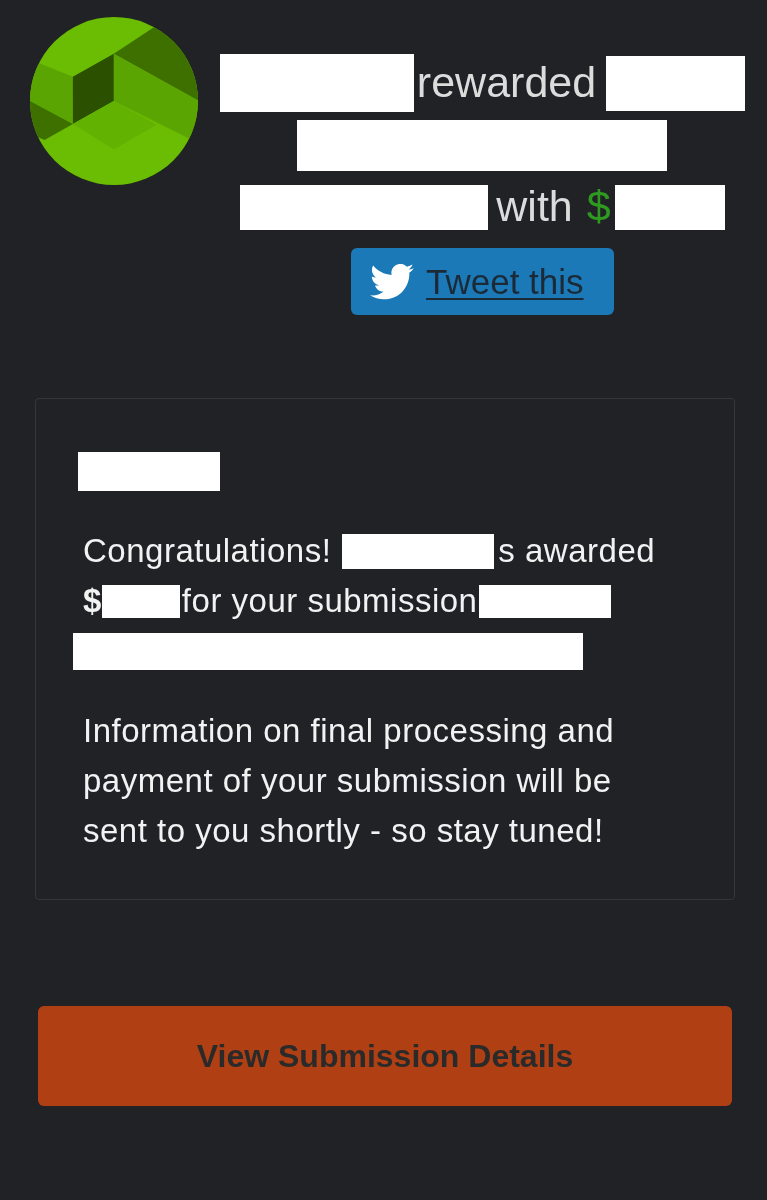 This screenshot has width=767, height=1200. What do you see at coordinates (207, 551) in the screenshot?
I see `message-text: Congratulations!` at bounding box center [207, 551].